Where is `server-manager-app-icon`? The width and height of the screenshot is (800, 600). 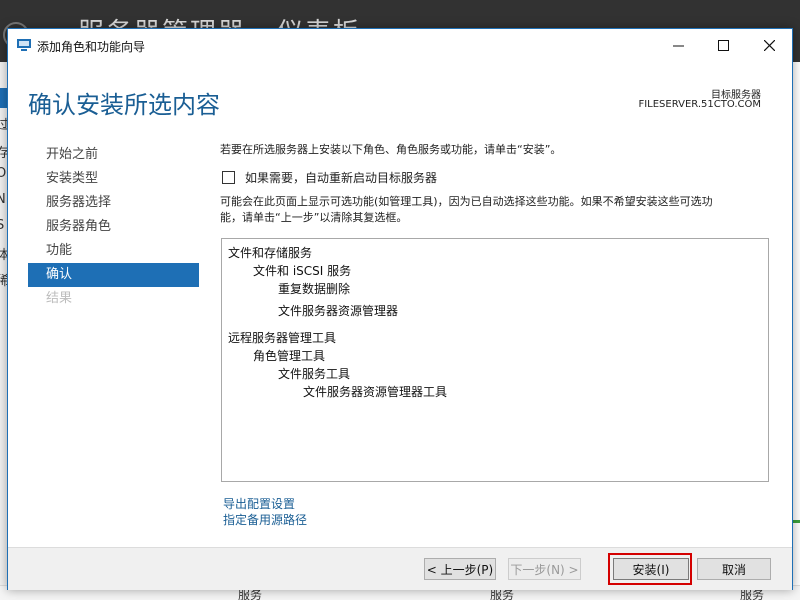
server-manager-app-icon is located at coordinates (24, 45).